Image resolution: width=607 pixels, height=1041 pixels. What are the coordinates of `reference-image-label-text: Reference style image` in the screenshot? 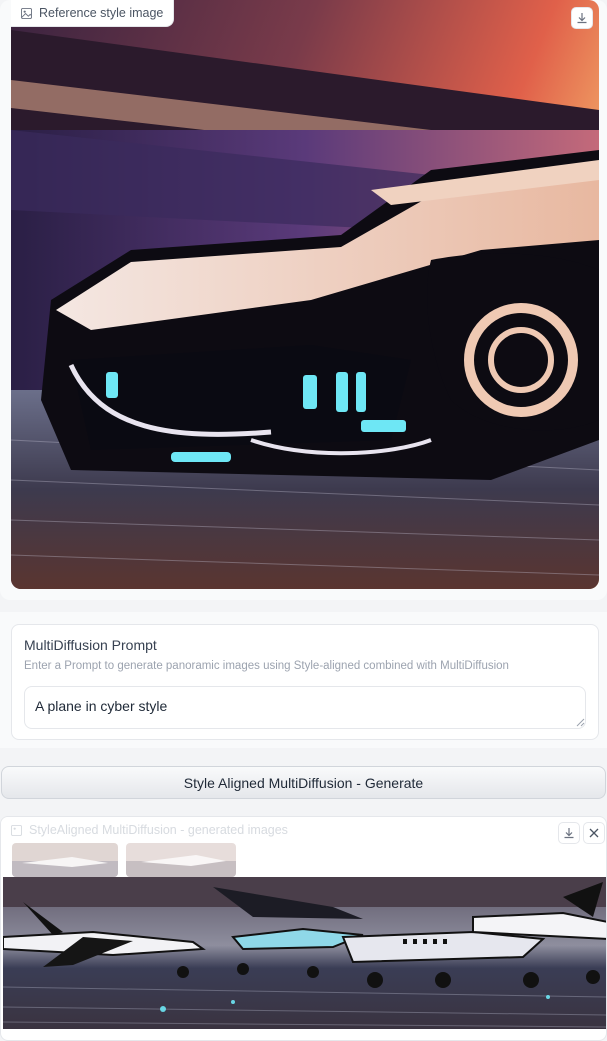 It's located at (101, 13).